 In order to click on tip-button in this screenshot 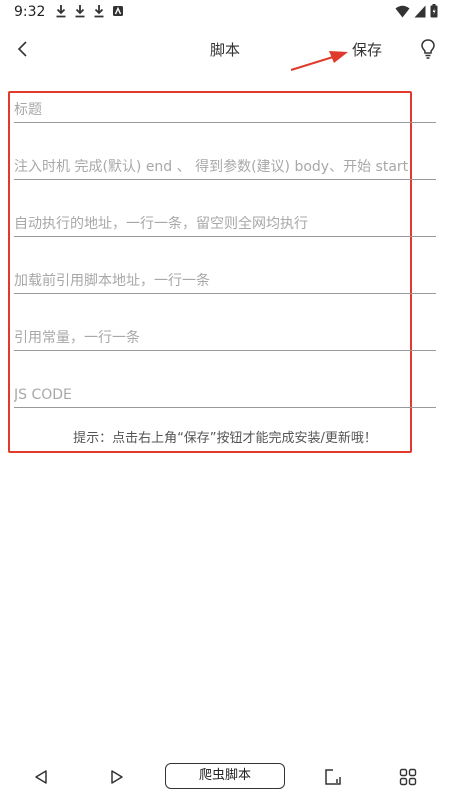, I will do `click(428, 49)`.